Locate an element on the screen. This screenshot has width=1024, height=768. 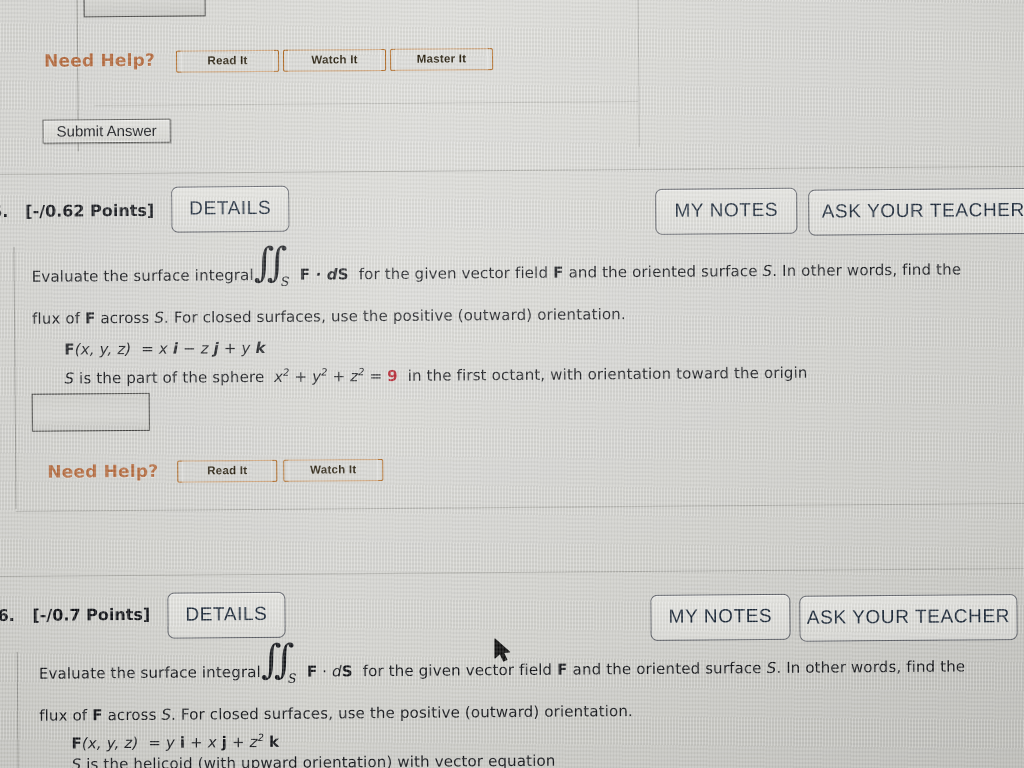
q16-field-eq: = y i + x j + z2 k is located at coordinates (214, 742).